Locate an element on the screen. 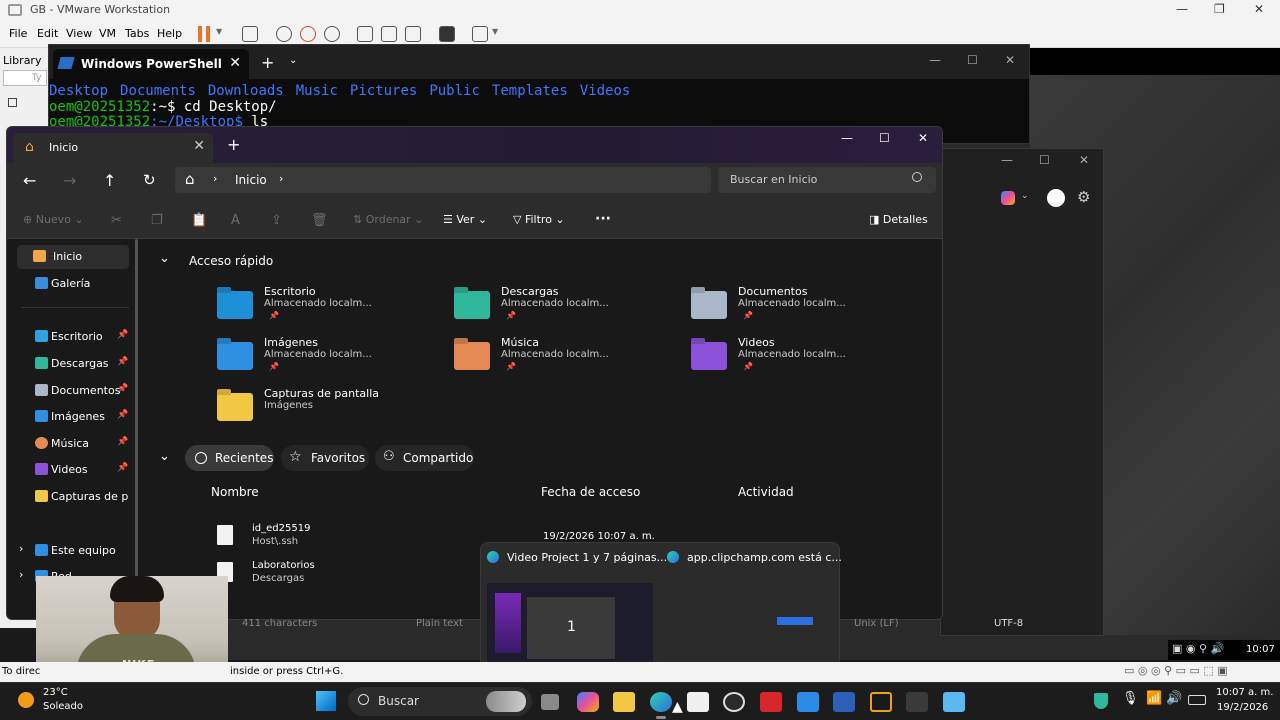 The height and width of the screenshot is (720, 1280). sidebar-scrollbar is located at coordinates (136, 419).